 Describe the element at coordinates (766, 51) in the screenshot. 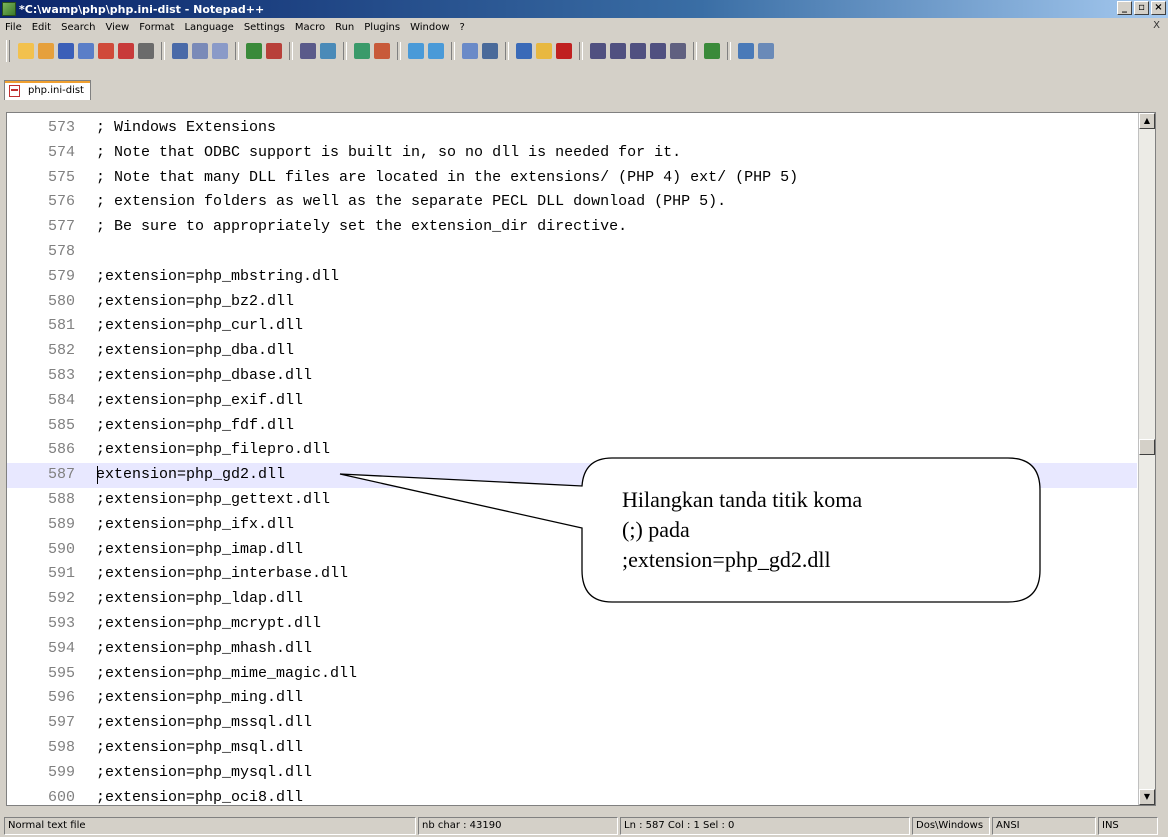

I see `settings-icon` at that location.